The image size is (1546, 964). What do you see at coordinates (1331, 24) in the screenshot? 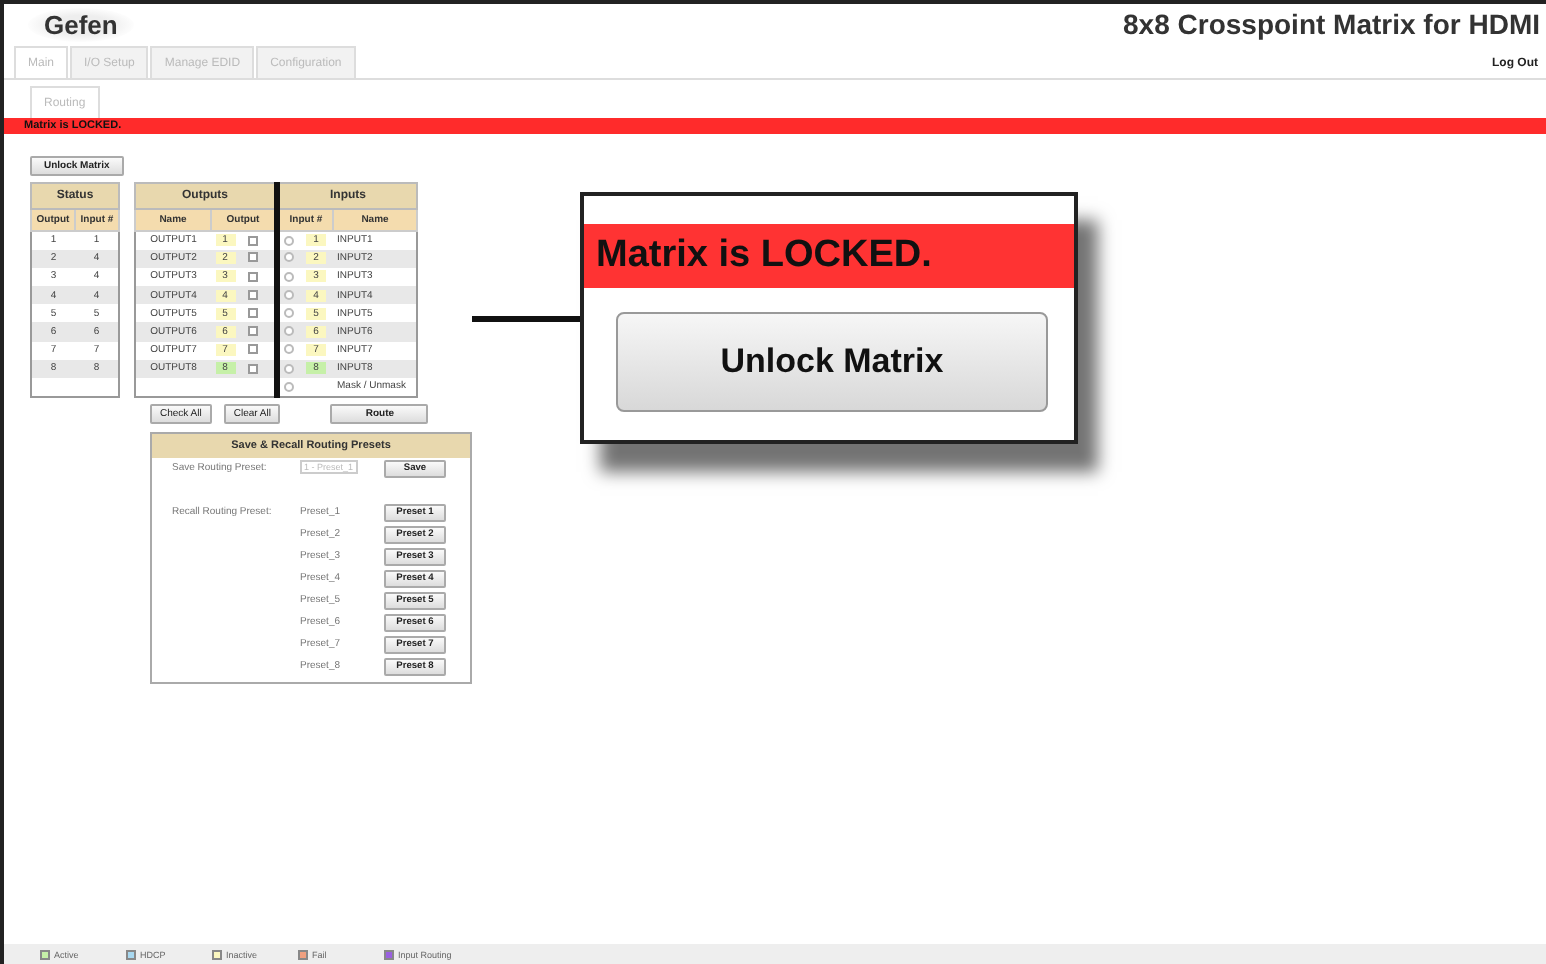
I see `page-title: 8x8 Crosspoint Matrix for HDMI` at bounding box center [1331, 24].